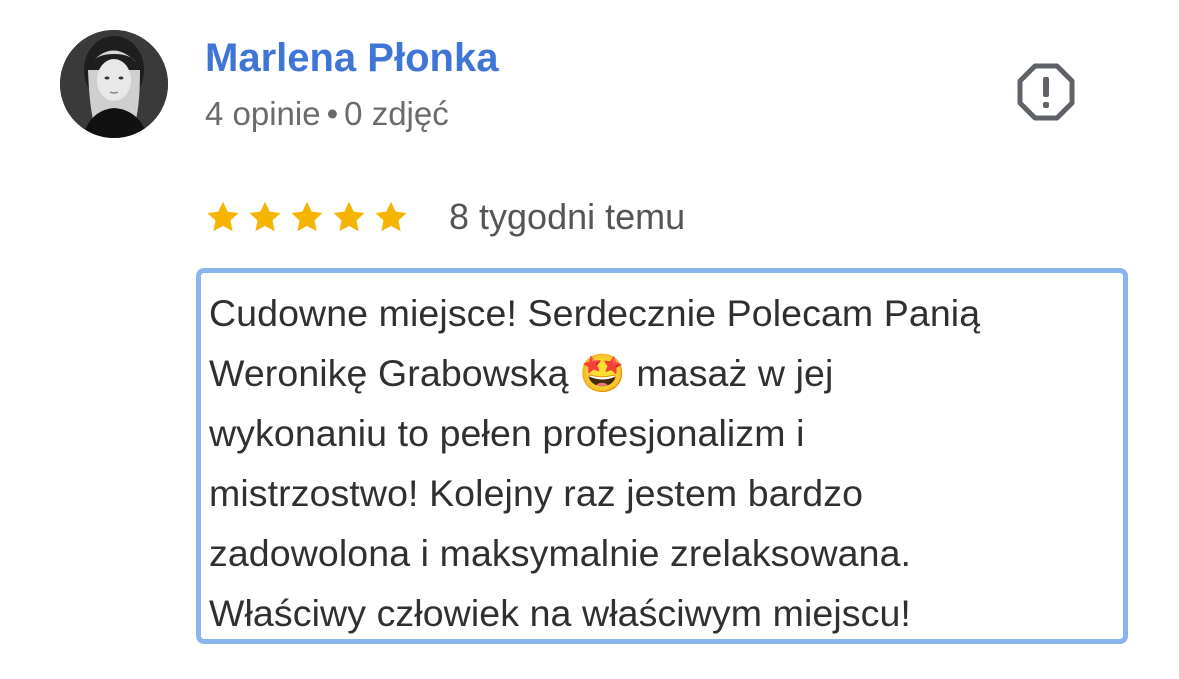 This screenshot has height=679, width=1179. I want to click on report-review-button, so click(1046, 92).